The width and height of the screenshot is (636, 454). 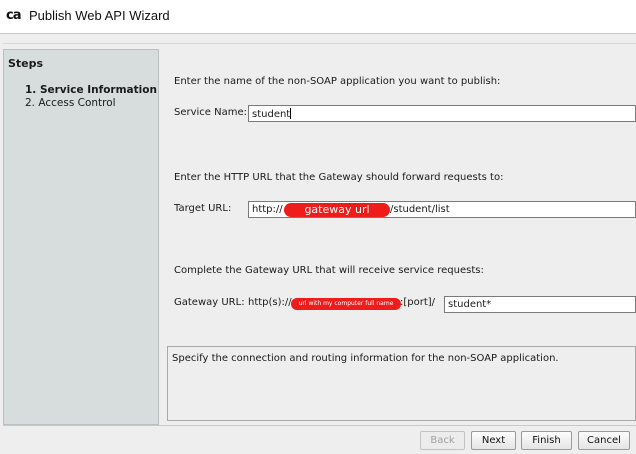 What do you see at coordinates (291, 113) in the screenshot?
I see `text-caret` at bounding box center [291, 113].